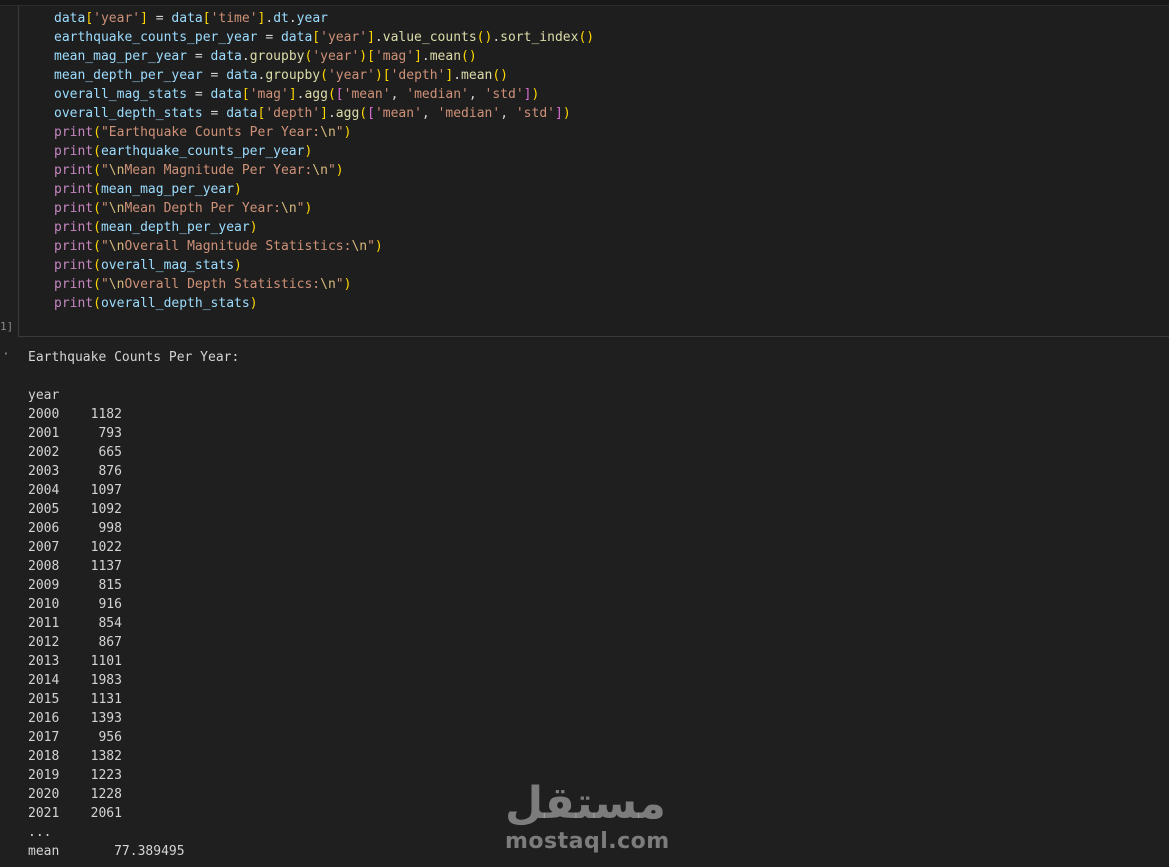  What do you see at coordinates (539, 37) in the screenshot?
I see `code-token: sort_index` at bounding box center [539, 37].